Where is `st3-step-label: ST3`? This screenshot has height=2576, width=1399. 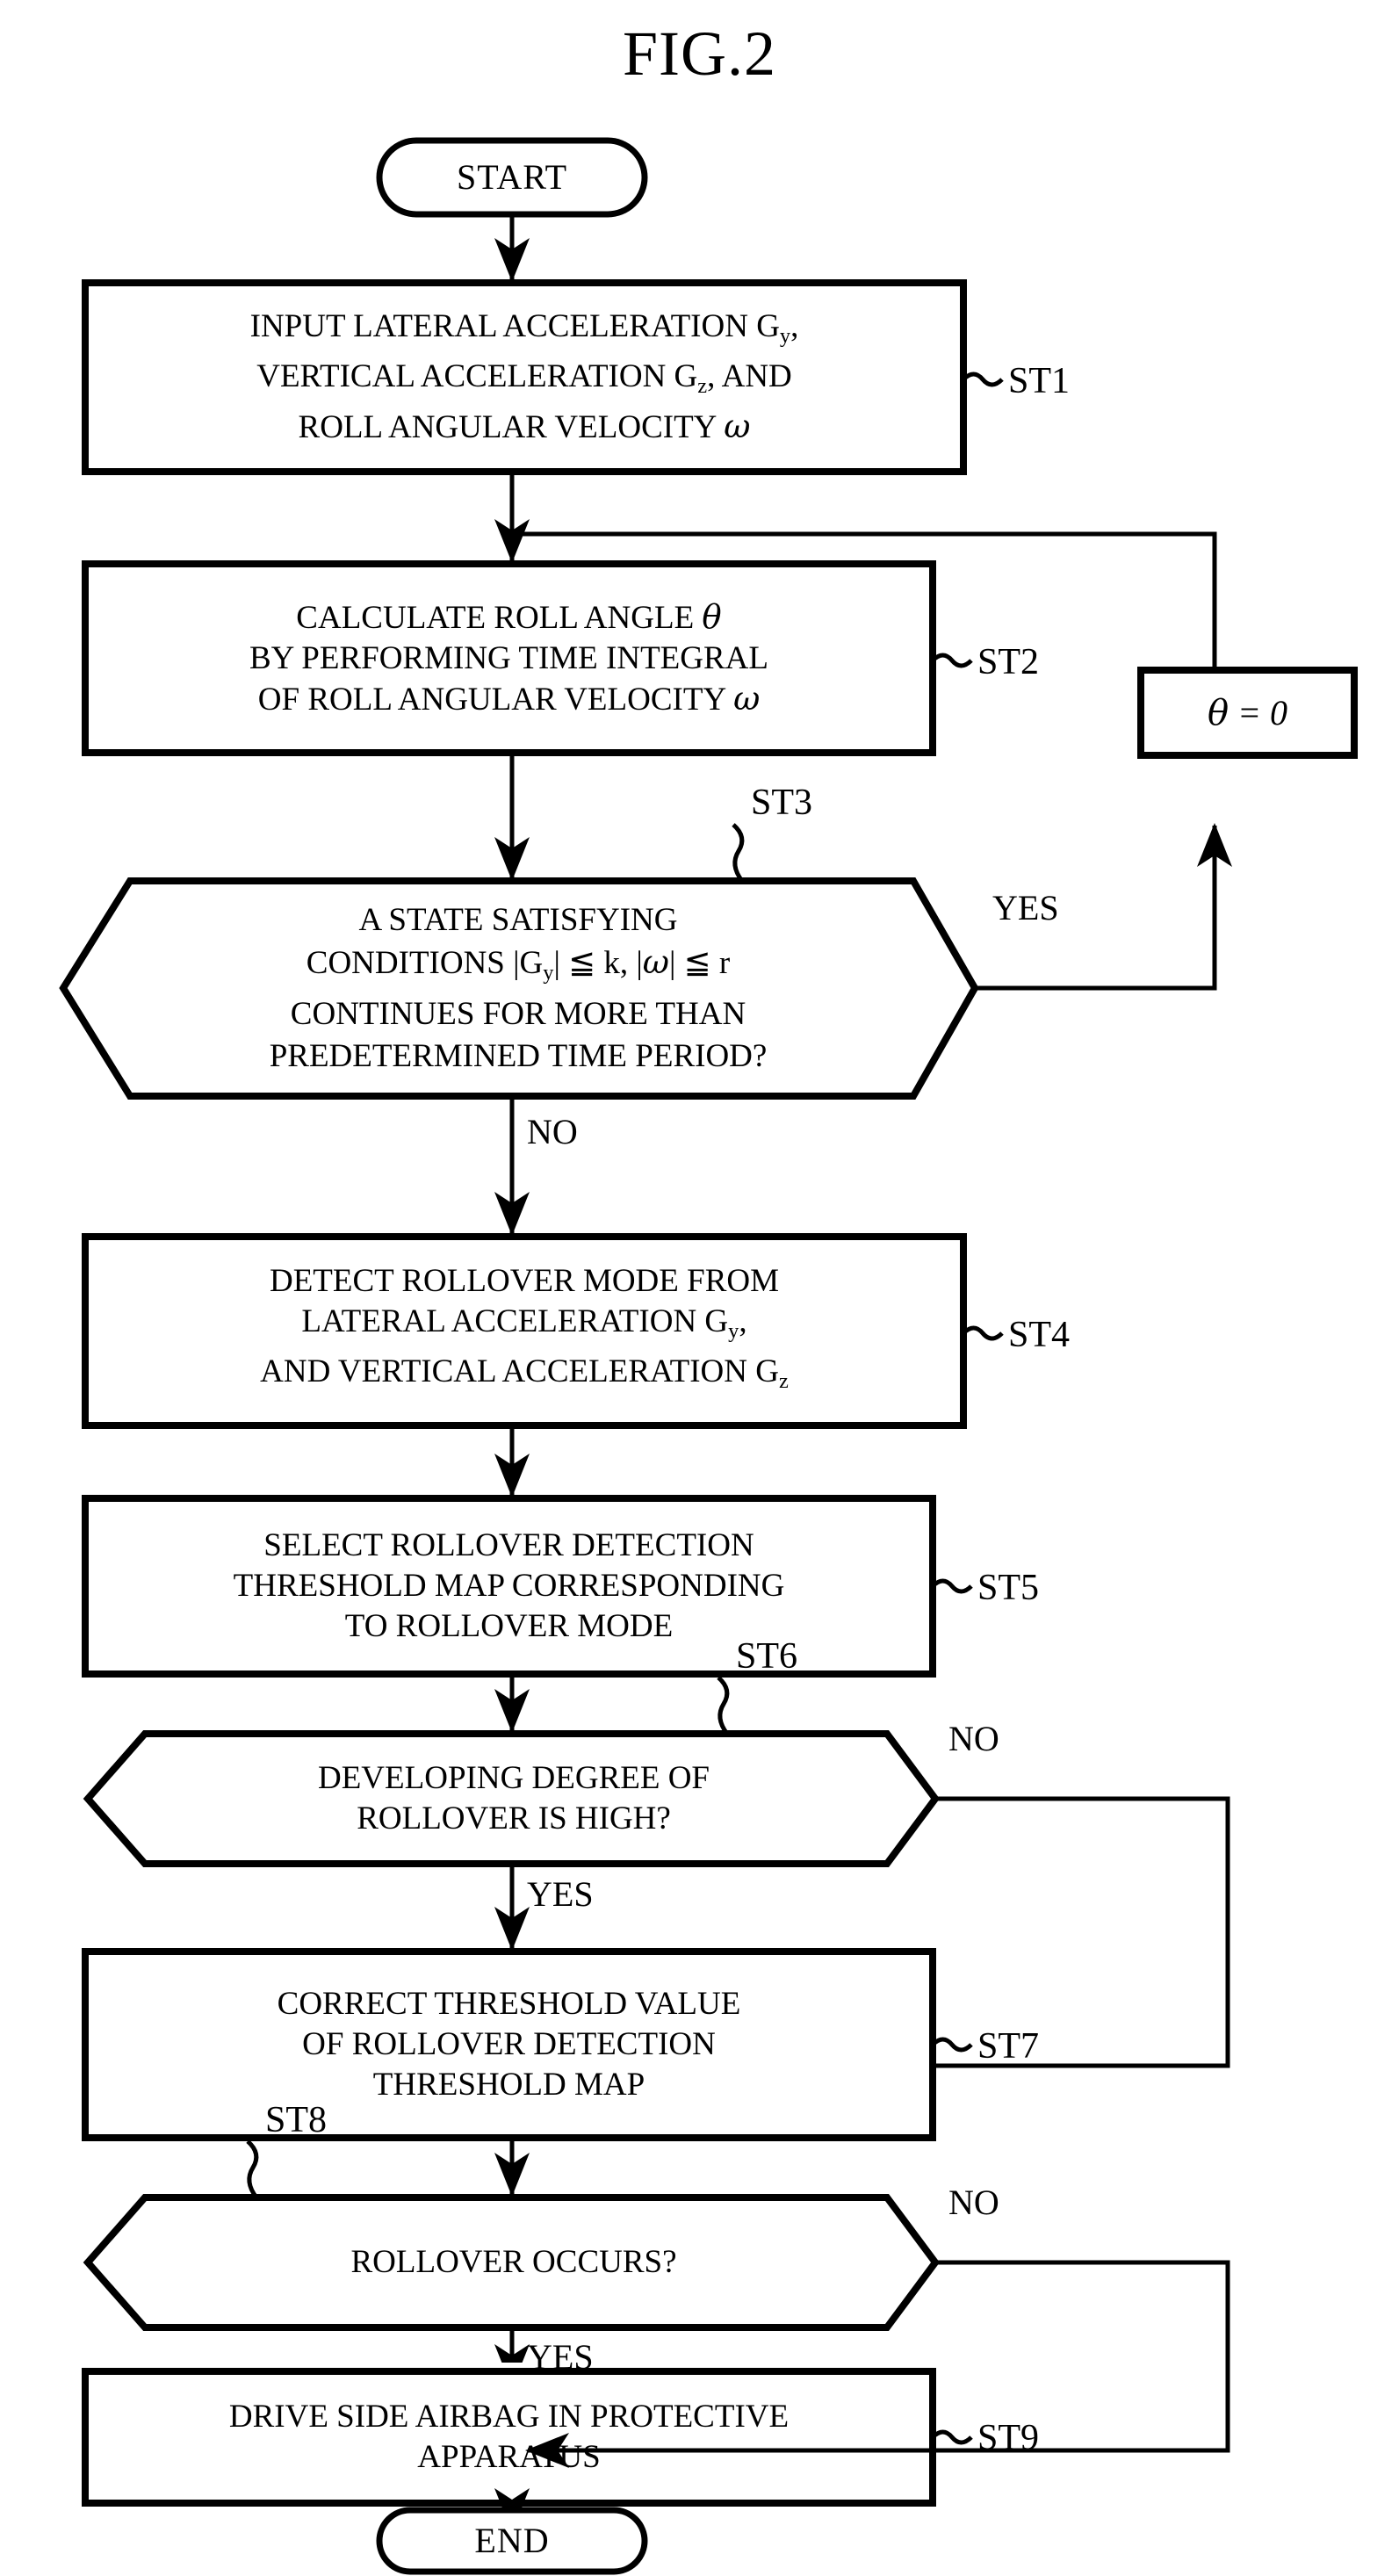 st3-step-label: ST3 is located at coordinates (782, 803).